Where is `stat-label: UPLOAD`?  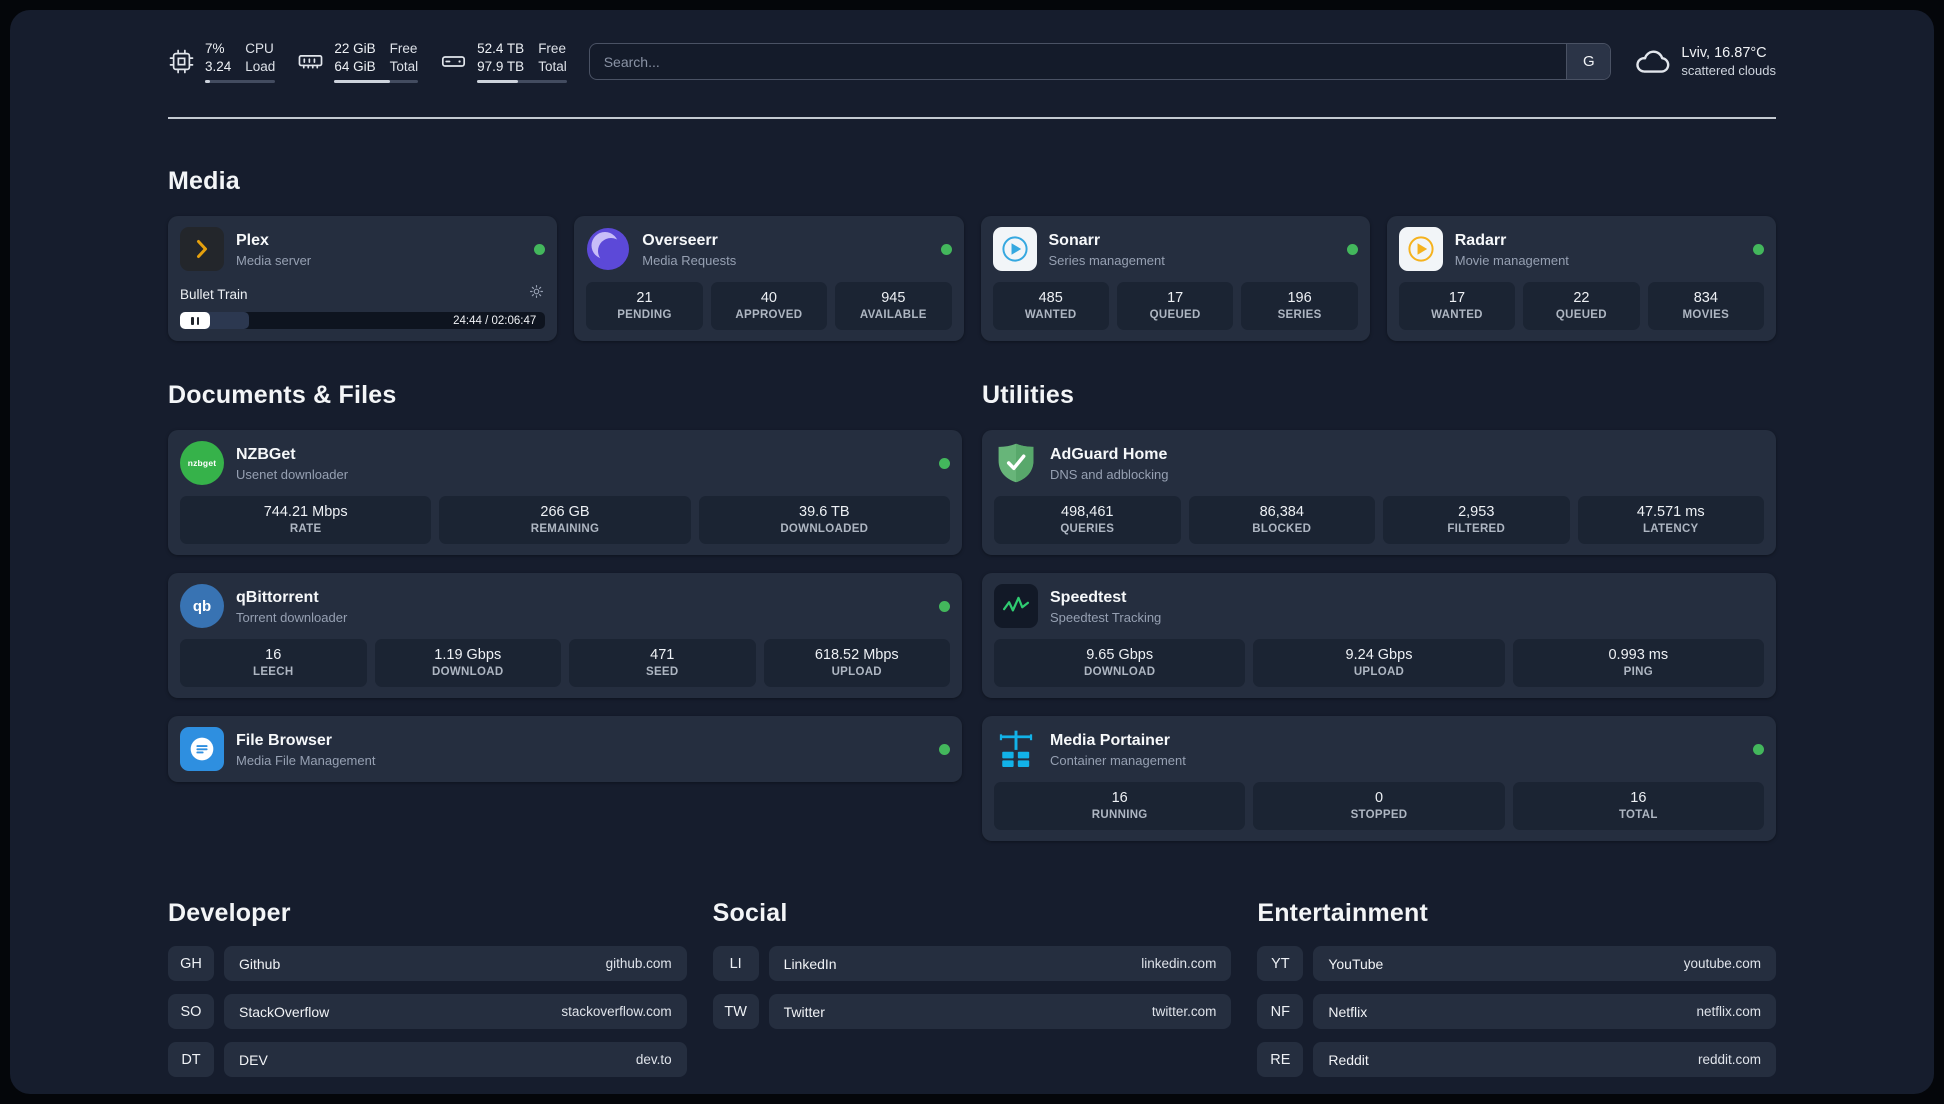
stat-label: UPLOAD is located at coordinates (1379, 672).